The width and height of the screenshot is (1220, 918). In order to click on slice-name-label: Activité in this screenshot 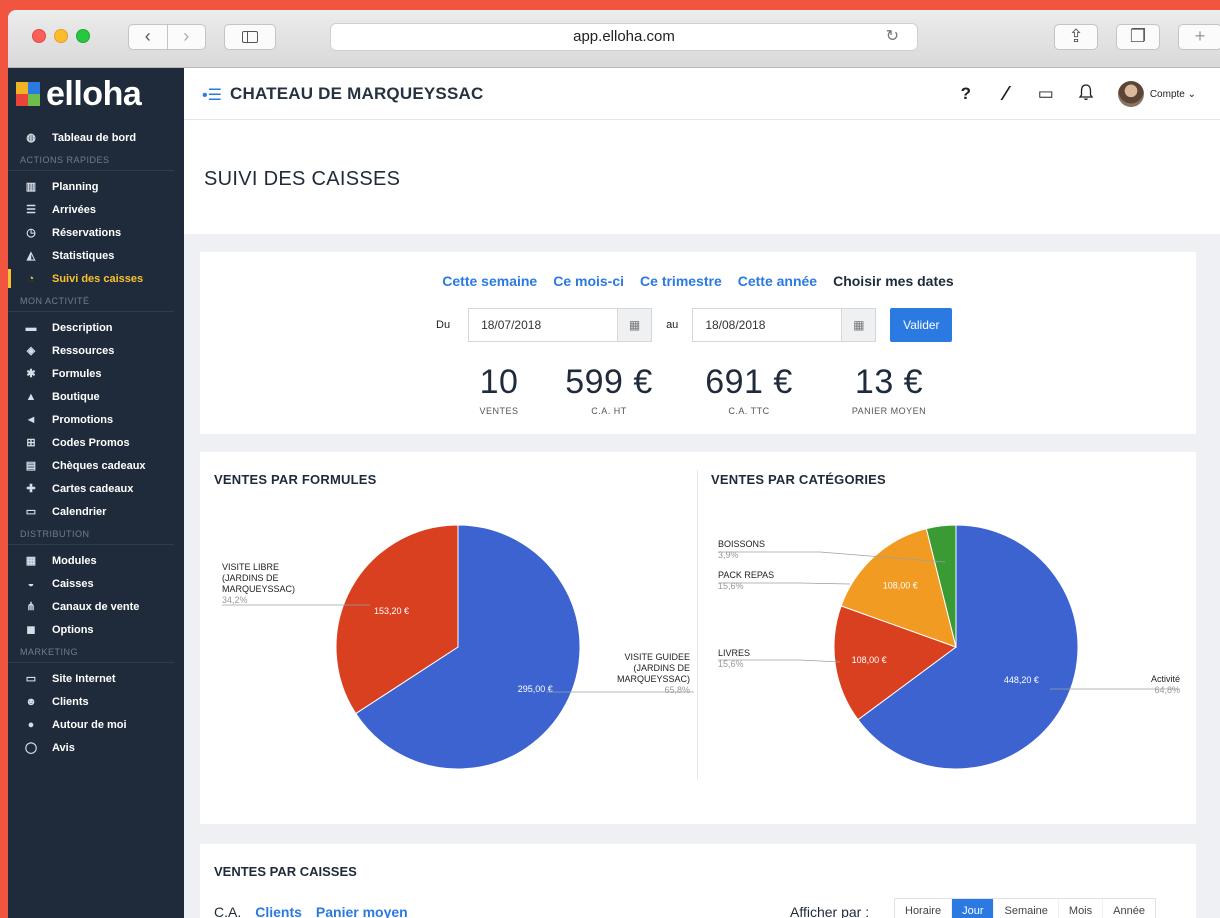, I will do `click(1165, 679)`.